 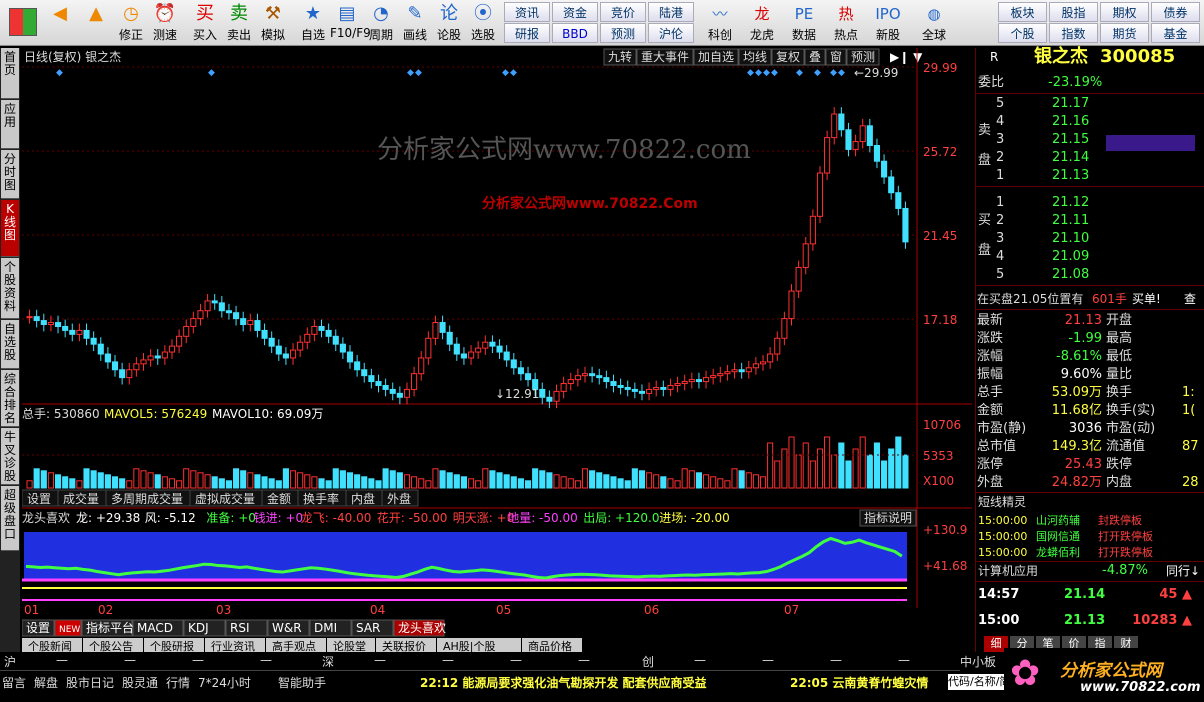 What do you see at coordinates (313, 23) in the screenshot?
I see `toolbar-button-7: ★ 自选` at bounding box center [313, 23].